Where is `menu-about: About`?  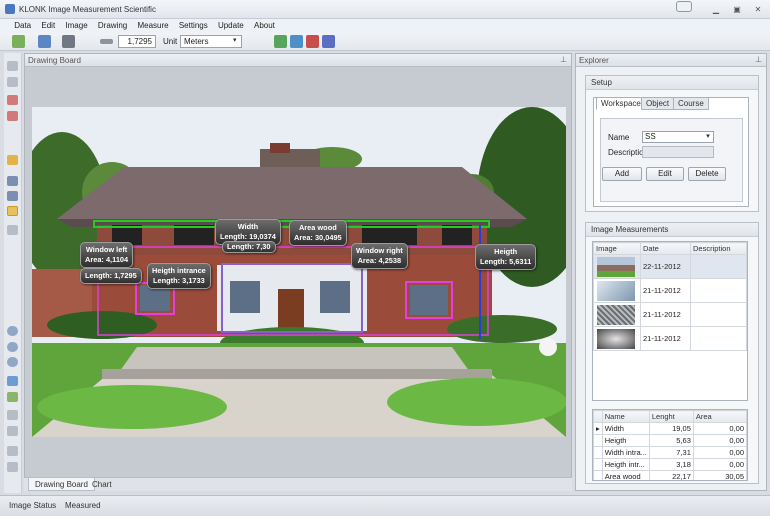 menu-about: About is located at coordinates (264, 26).